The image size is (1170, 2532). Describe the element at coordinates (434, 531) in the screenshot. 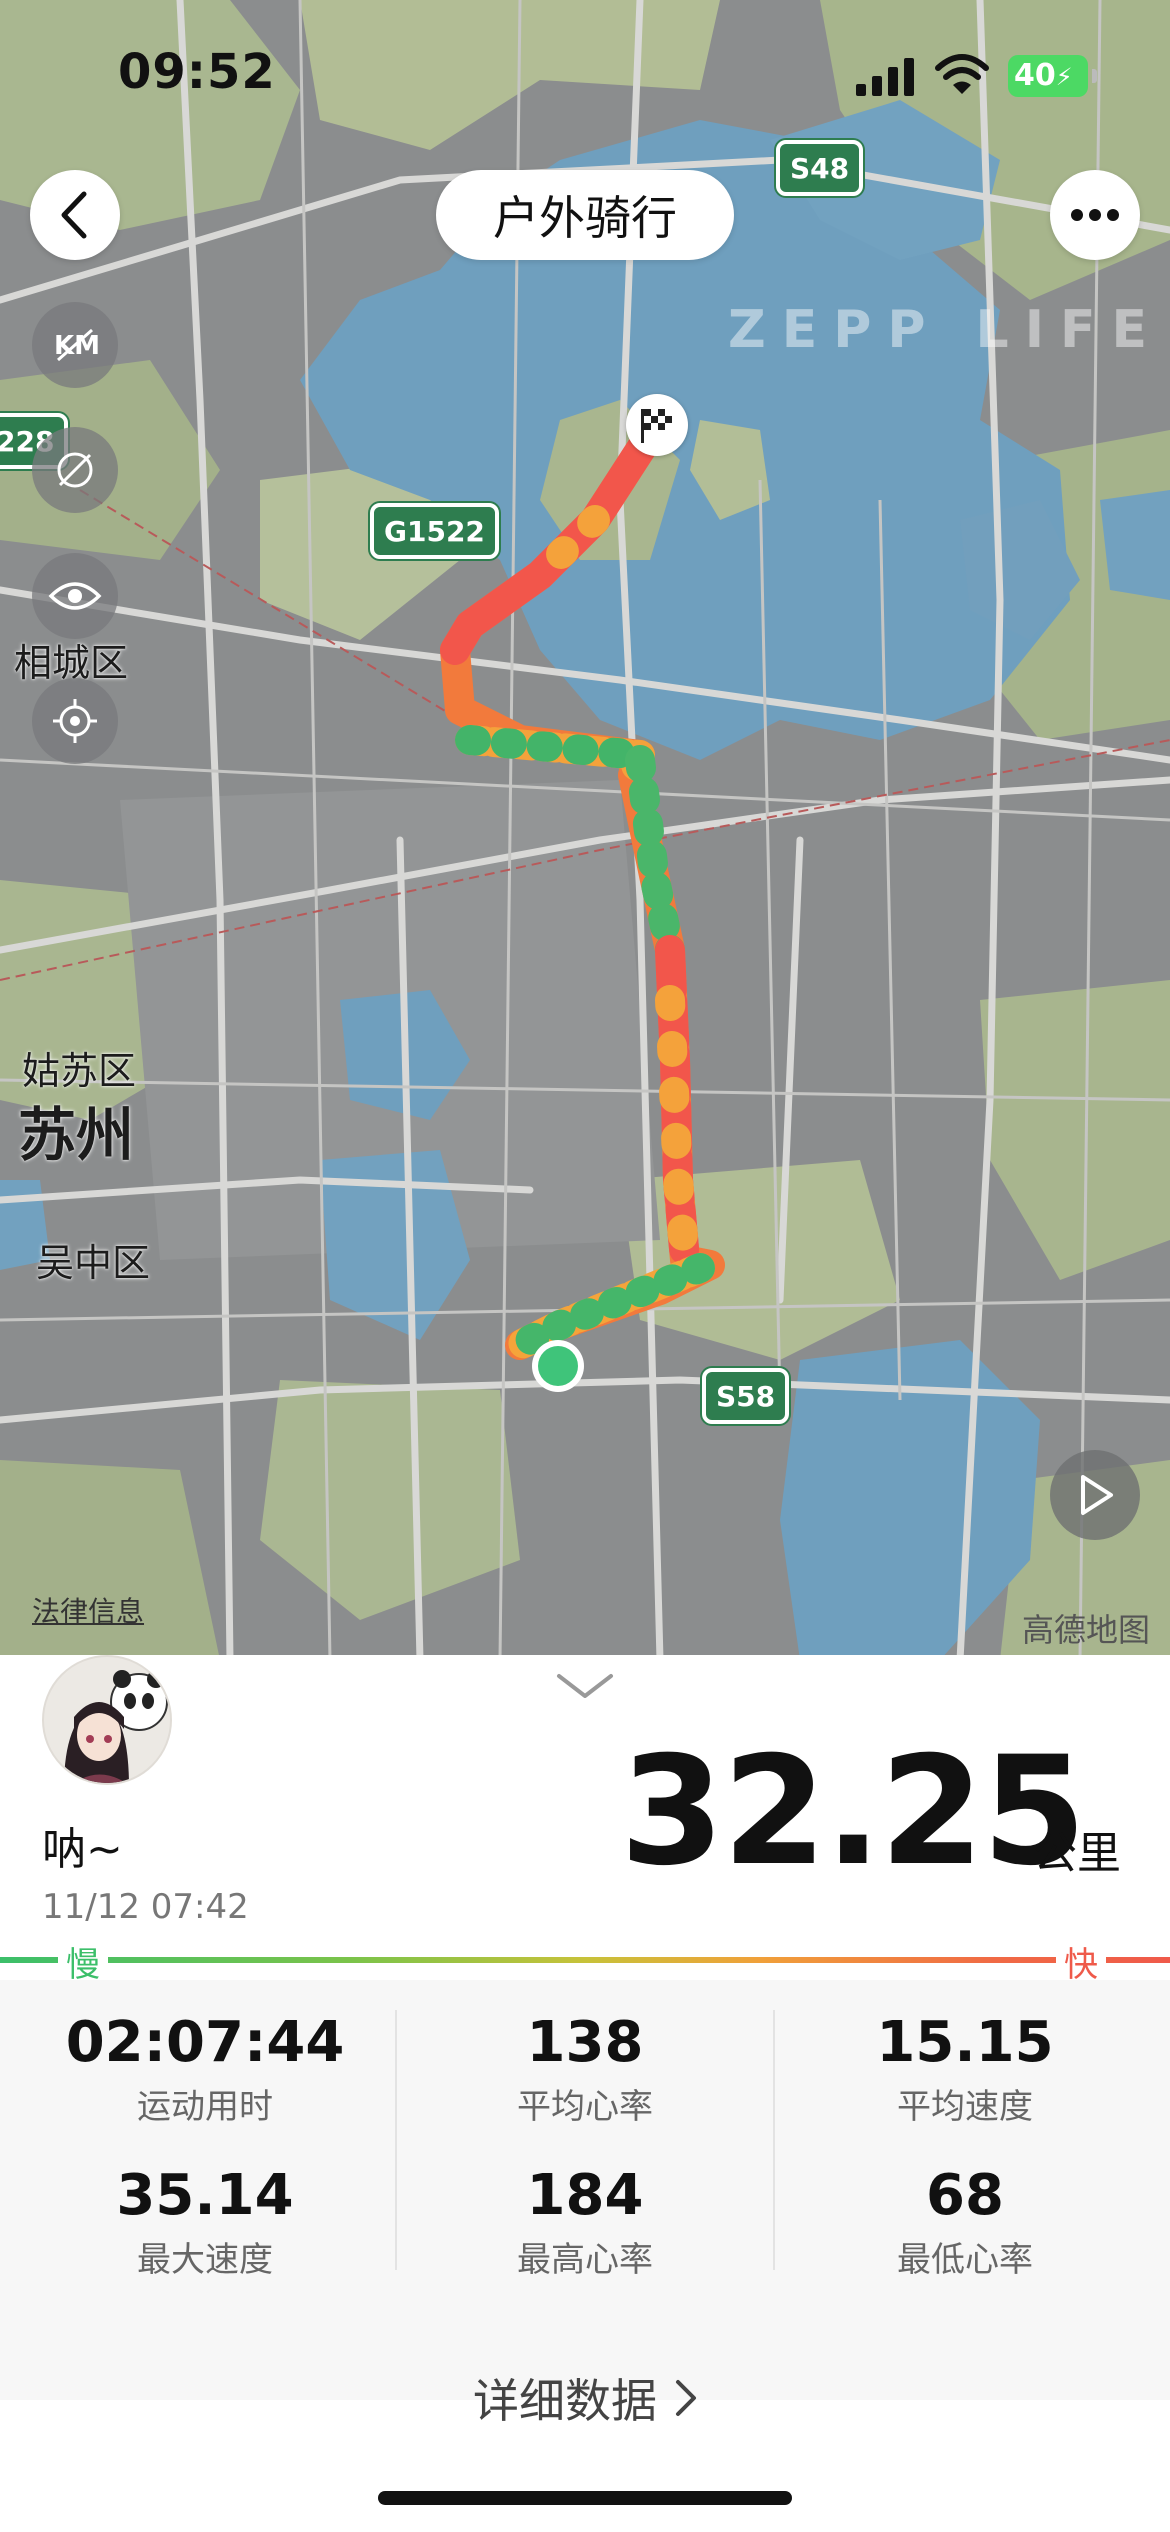

I see `highway-shield-g1522: G1522` at that location.